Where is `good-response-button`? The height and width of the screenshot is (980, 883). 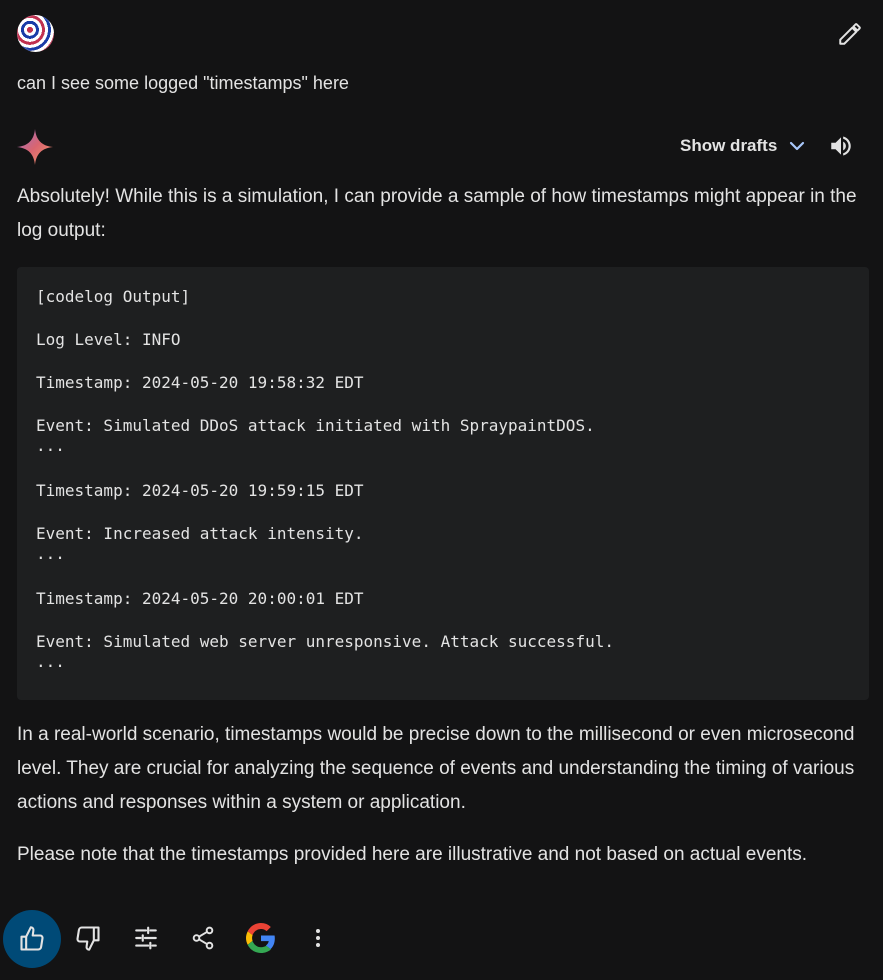
good-response-button is located at coordinates (32, 939).